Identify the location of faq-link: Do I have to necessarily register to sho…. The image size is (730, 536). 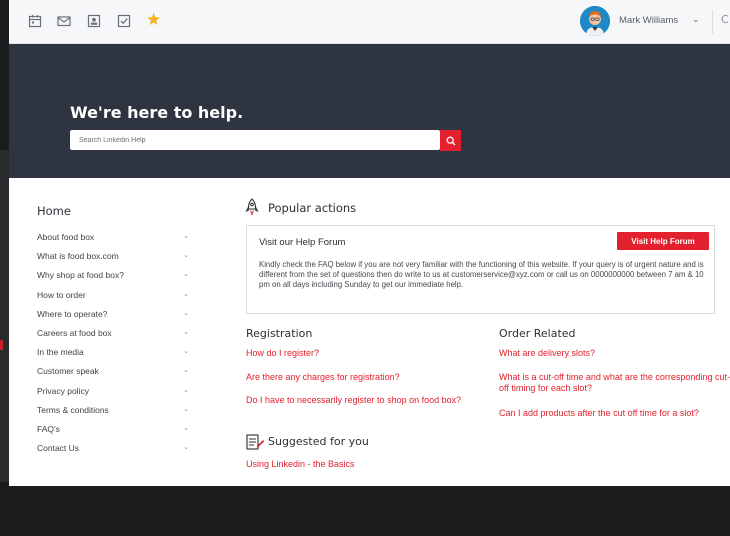
(359, 400).